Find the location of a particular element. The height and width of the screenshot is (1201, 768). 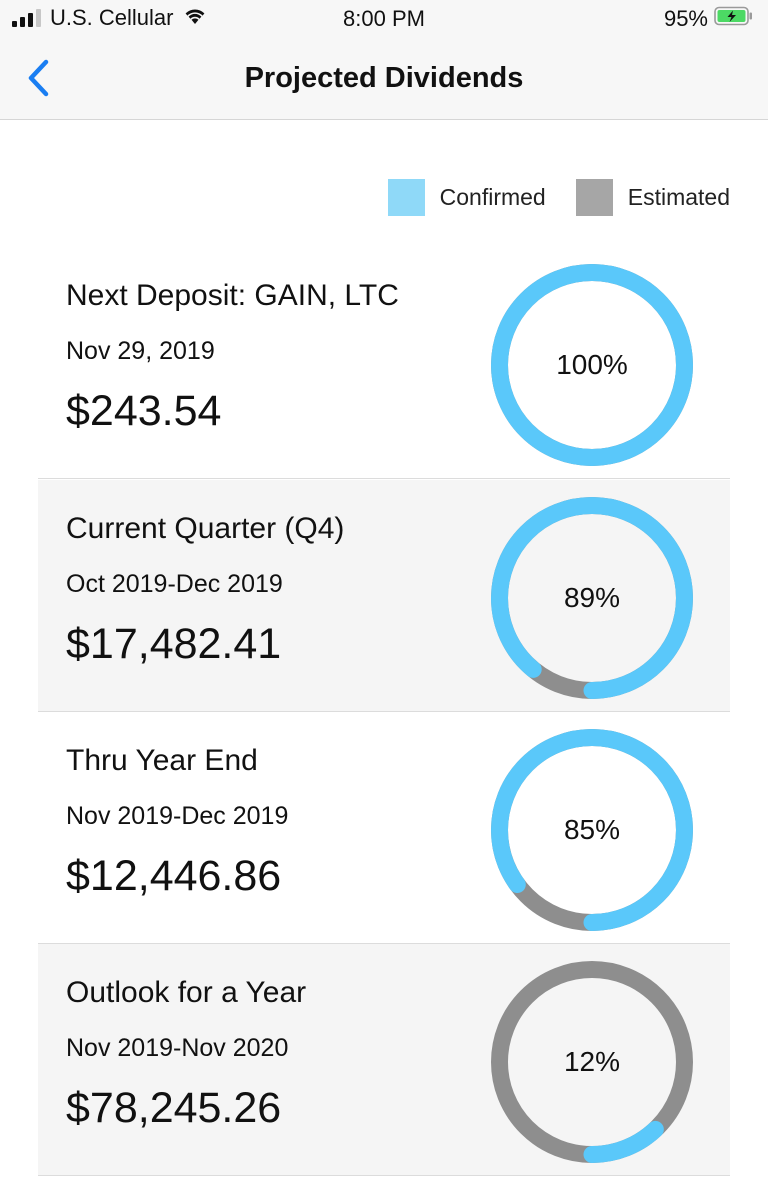

card-title: Current Quarter (Q4) is located at coordinates (205, 528).